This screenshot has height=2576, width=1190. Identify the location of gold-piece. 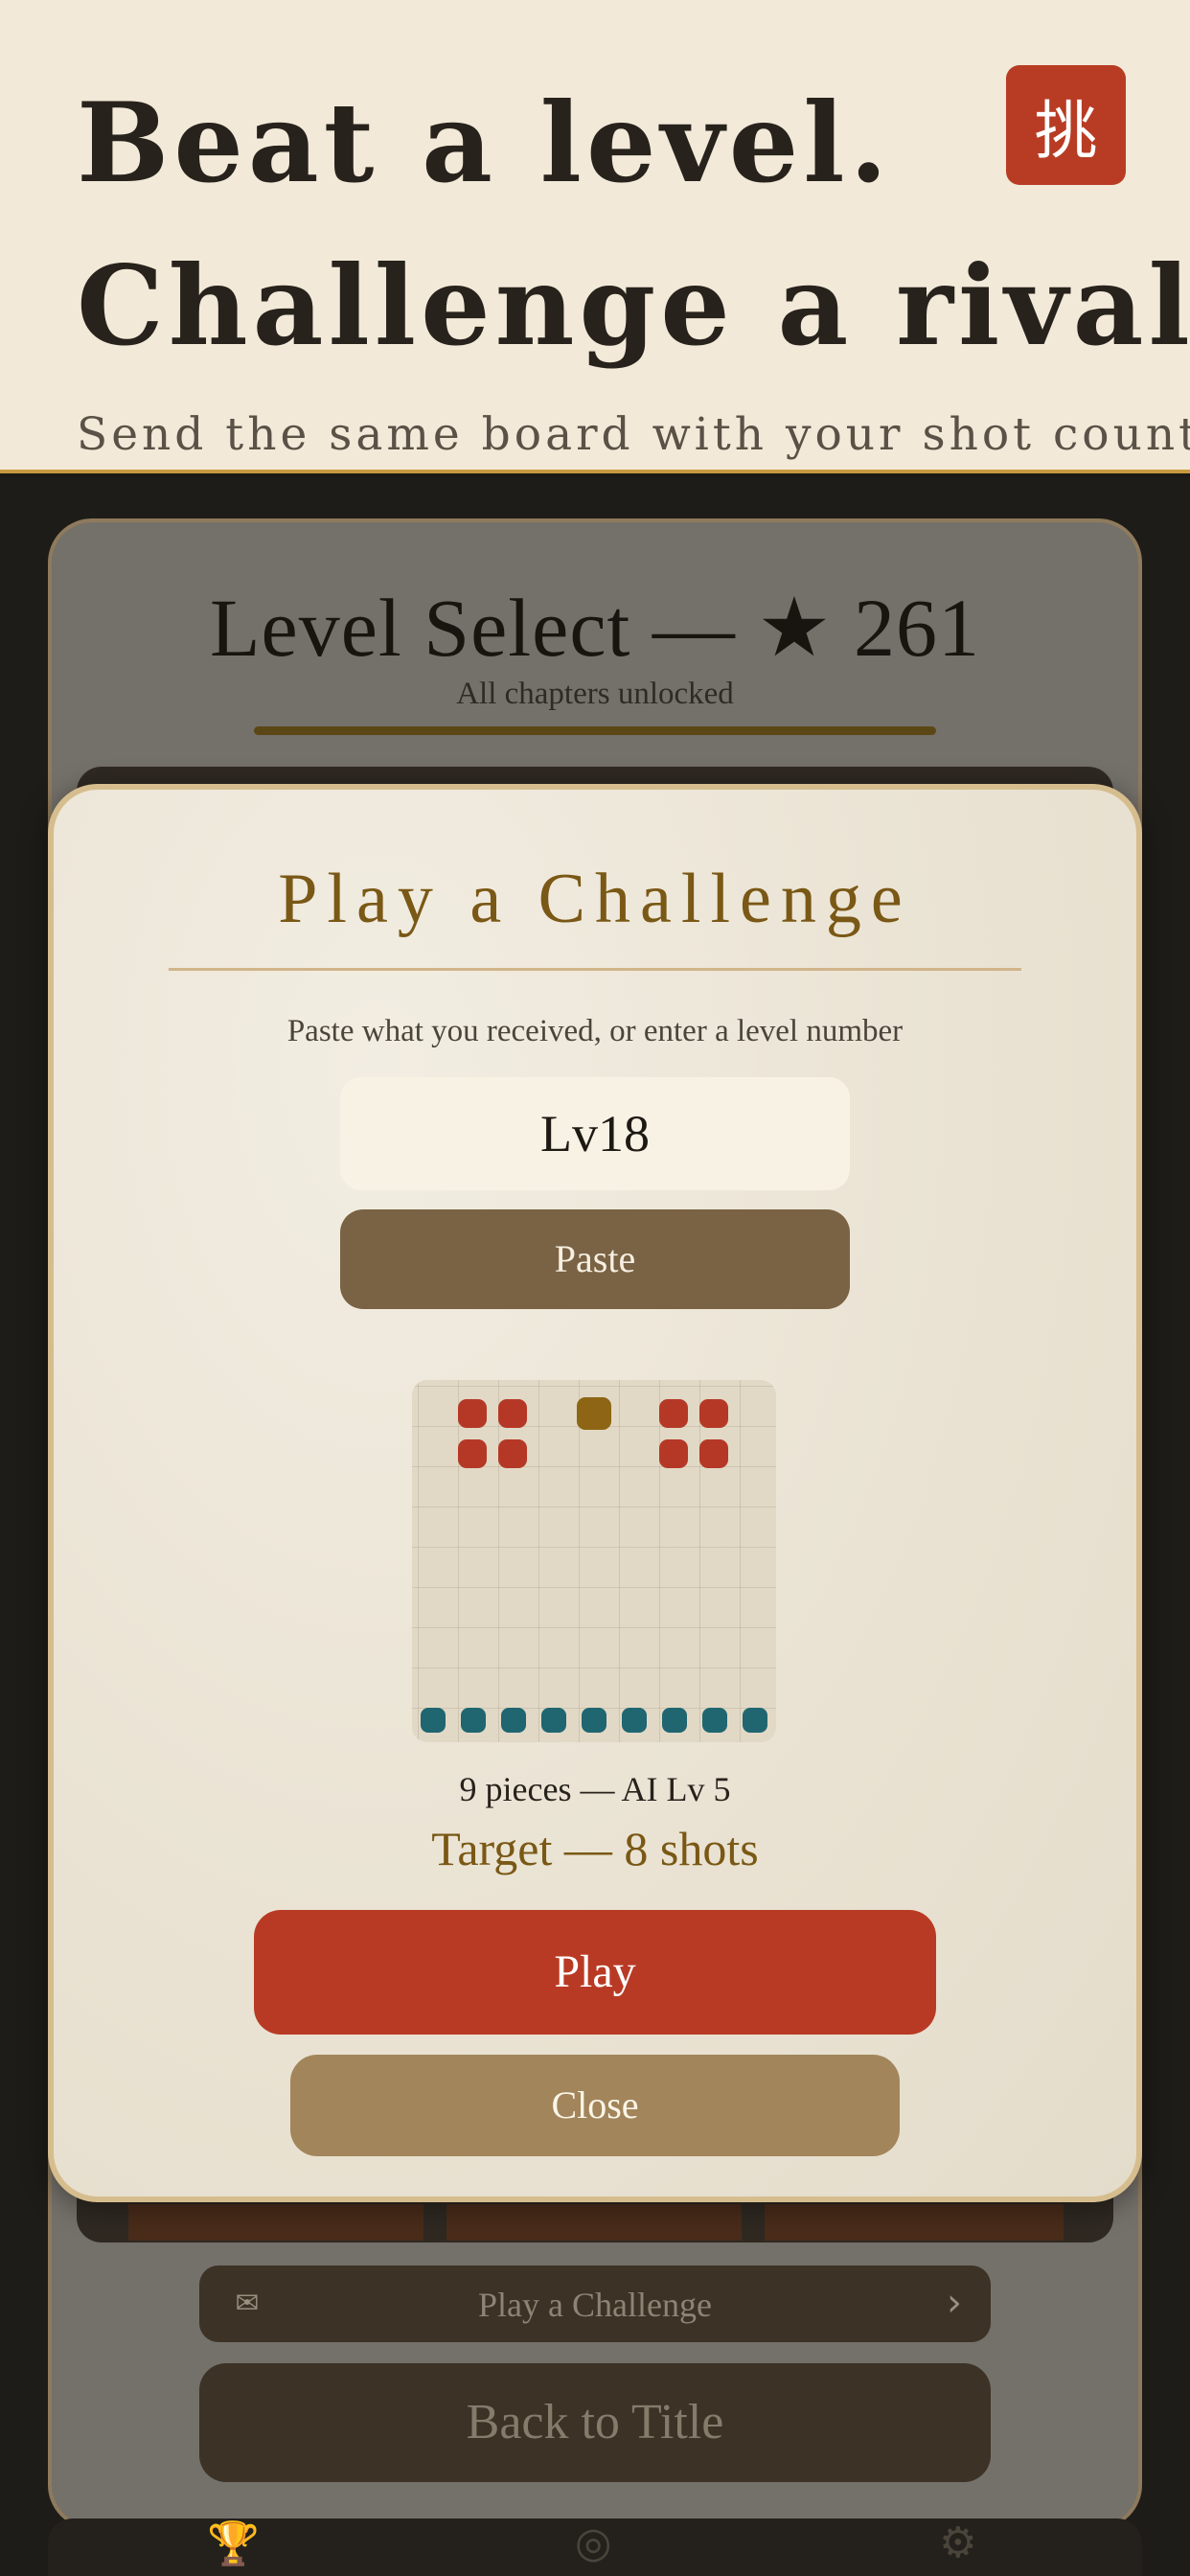
(594, 1413).